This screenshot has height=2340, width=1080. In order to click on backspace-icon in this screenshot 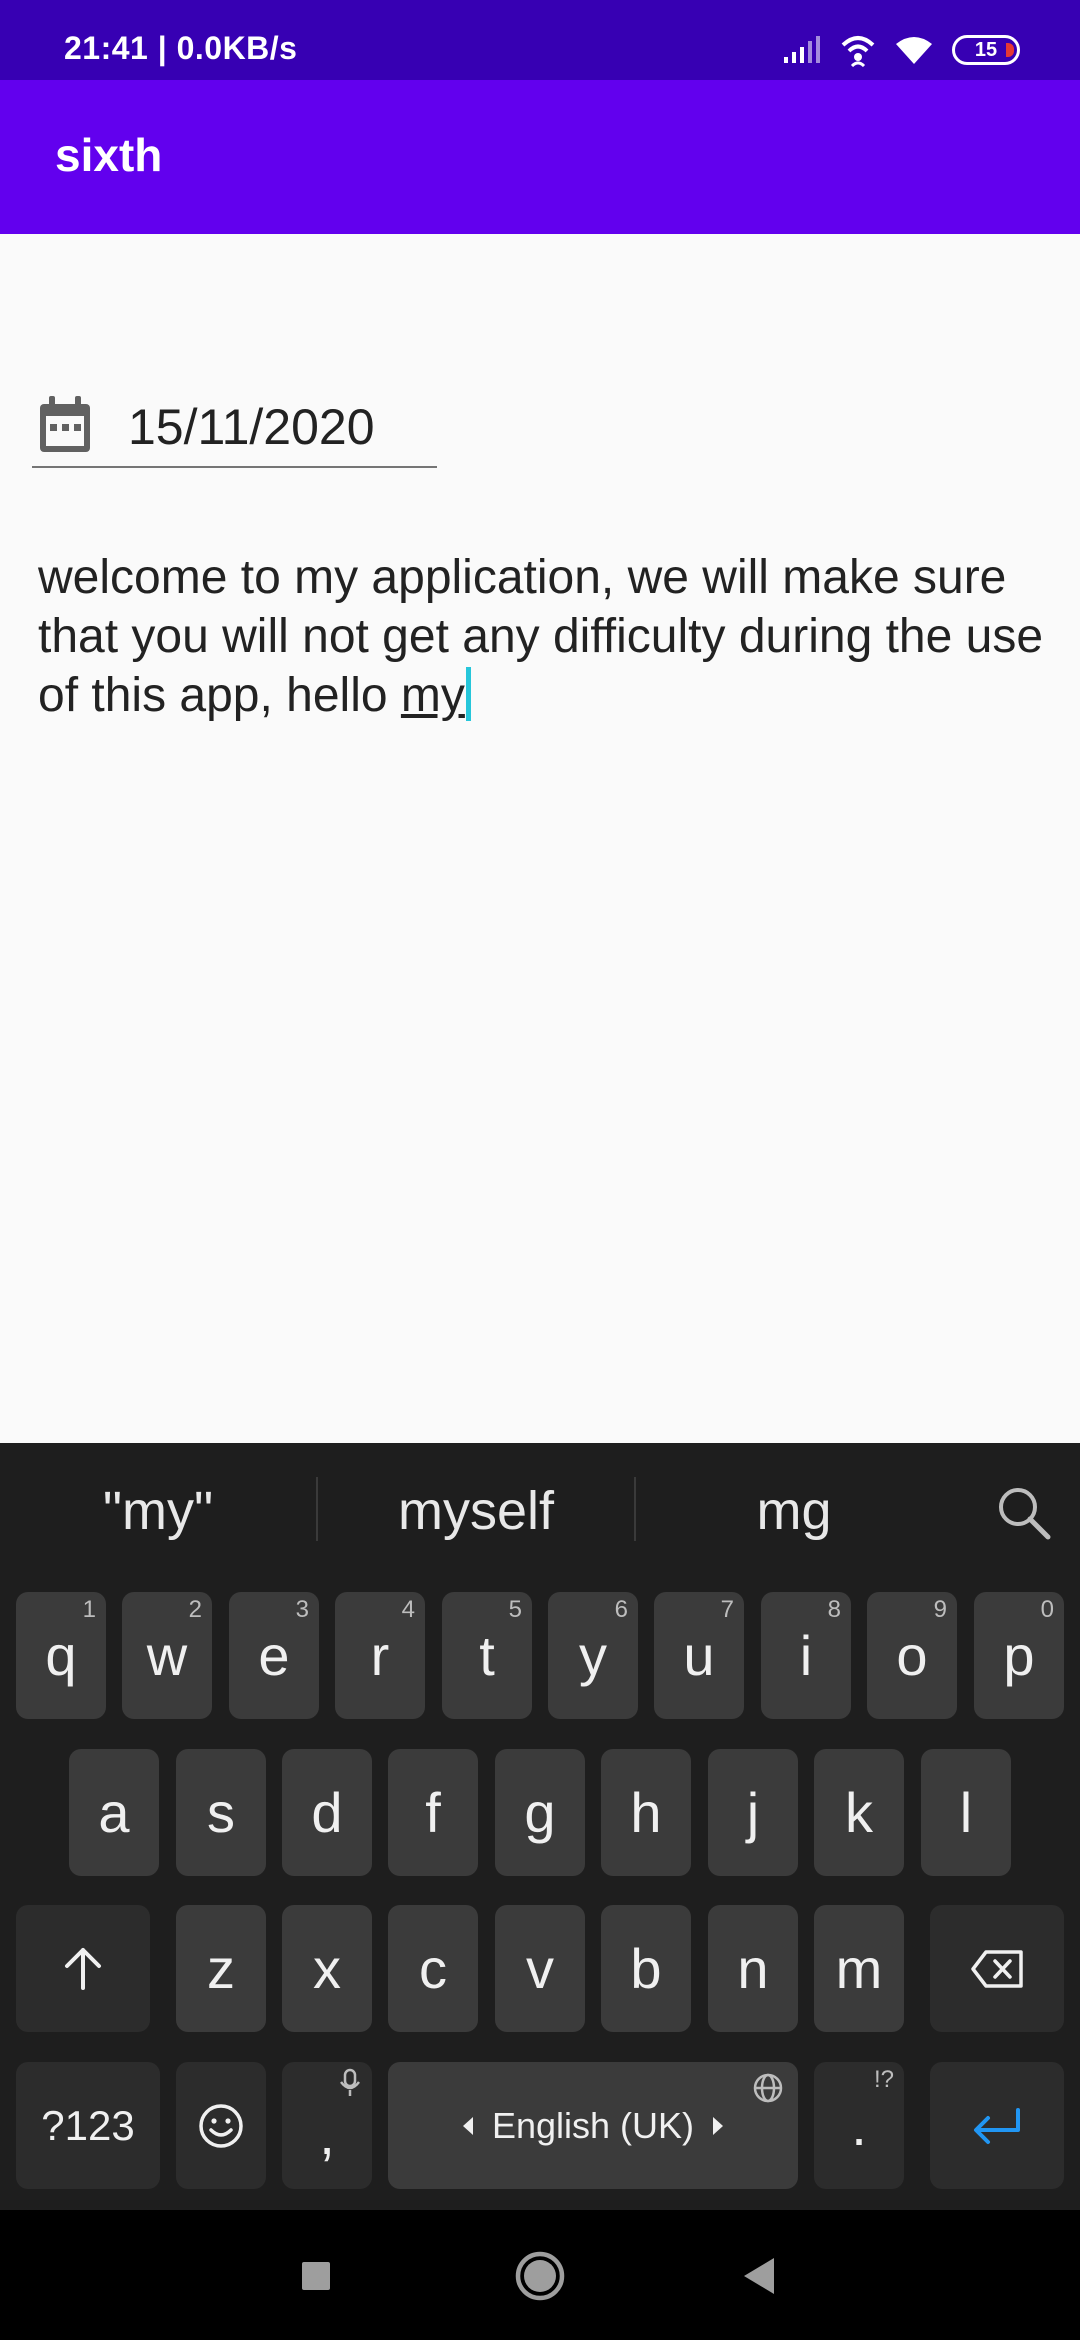, I will do `click(997, 1968)`.